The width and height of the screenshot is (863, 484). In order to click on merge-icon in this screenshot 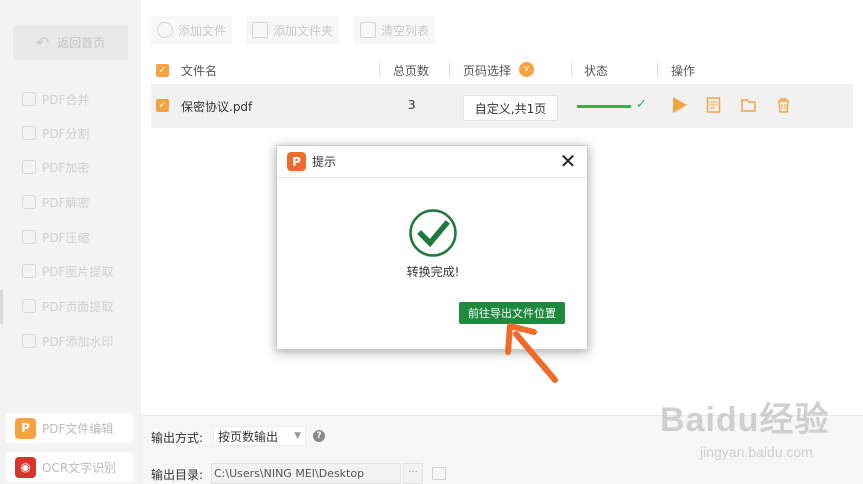, I will do `click(29, 99)`.